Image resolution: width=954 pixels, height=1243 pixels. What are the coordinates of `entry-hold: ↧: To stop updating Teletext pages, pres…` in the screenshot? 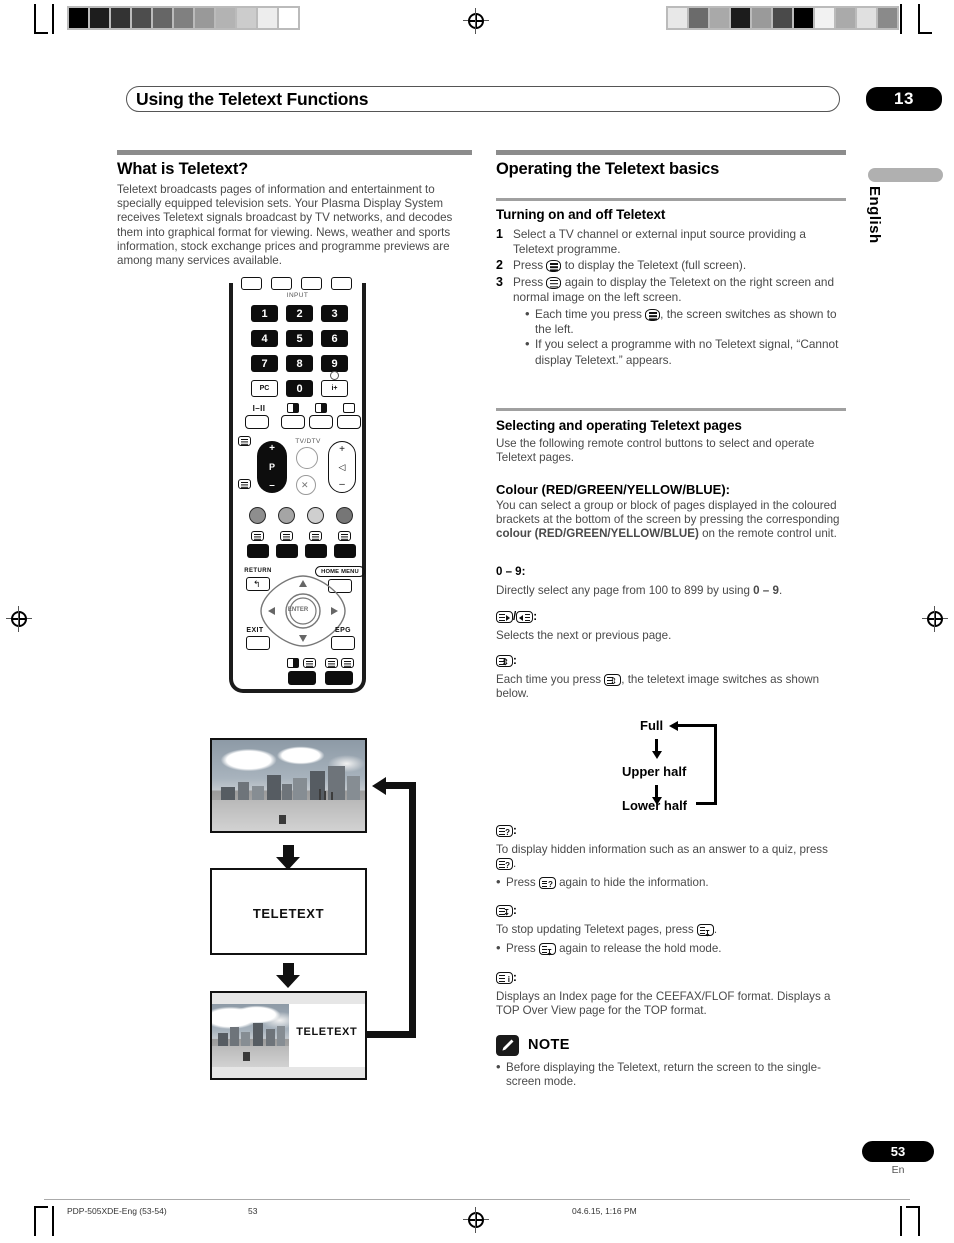 It's located at (672, 931).